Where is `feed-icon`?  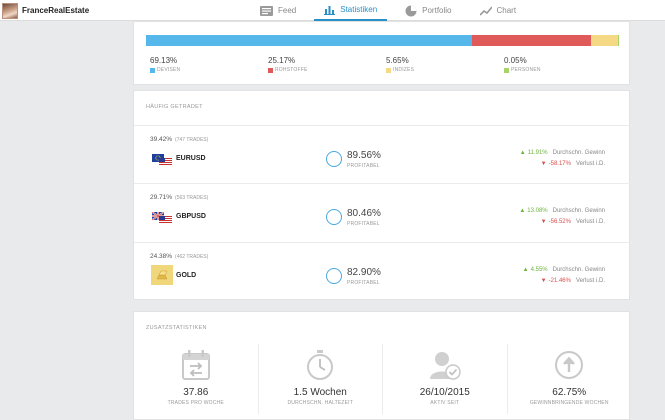
feed-icon is located at coordinates (266, 10).